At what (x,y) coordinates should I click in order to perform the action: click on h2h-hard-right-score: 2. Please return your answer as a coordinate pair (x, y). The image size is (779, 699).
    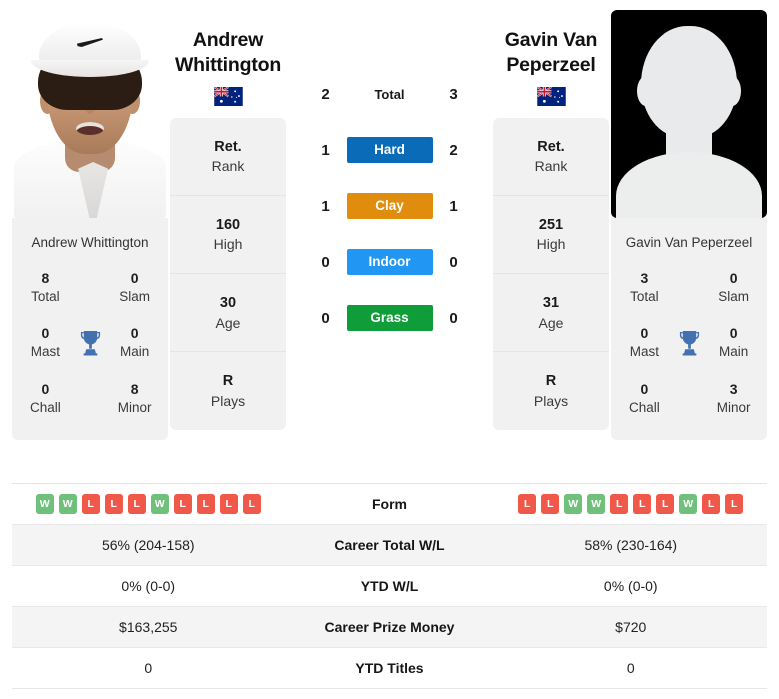
    Looking at the image, I should click on (453, 150).